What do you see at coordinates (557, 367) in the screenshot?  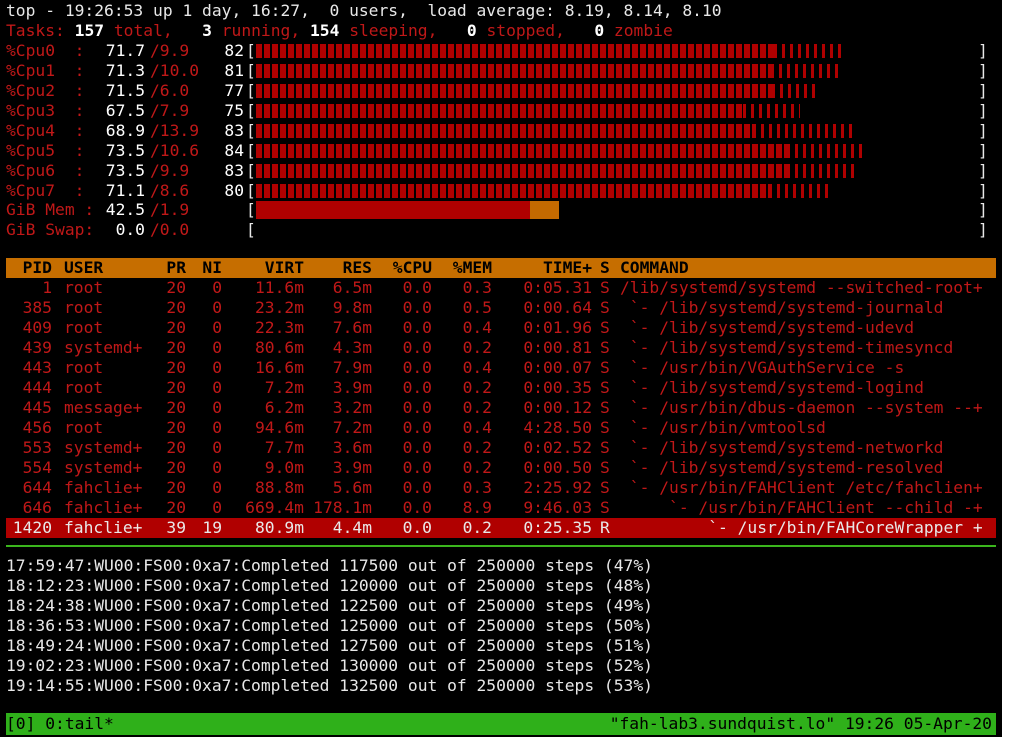 I see `process-cpu-time: 0:00.07` at bounding box center [557, 367].